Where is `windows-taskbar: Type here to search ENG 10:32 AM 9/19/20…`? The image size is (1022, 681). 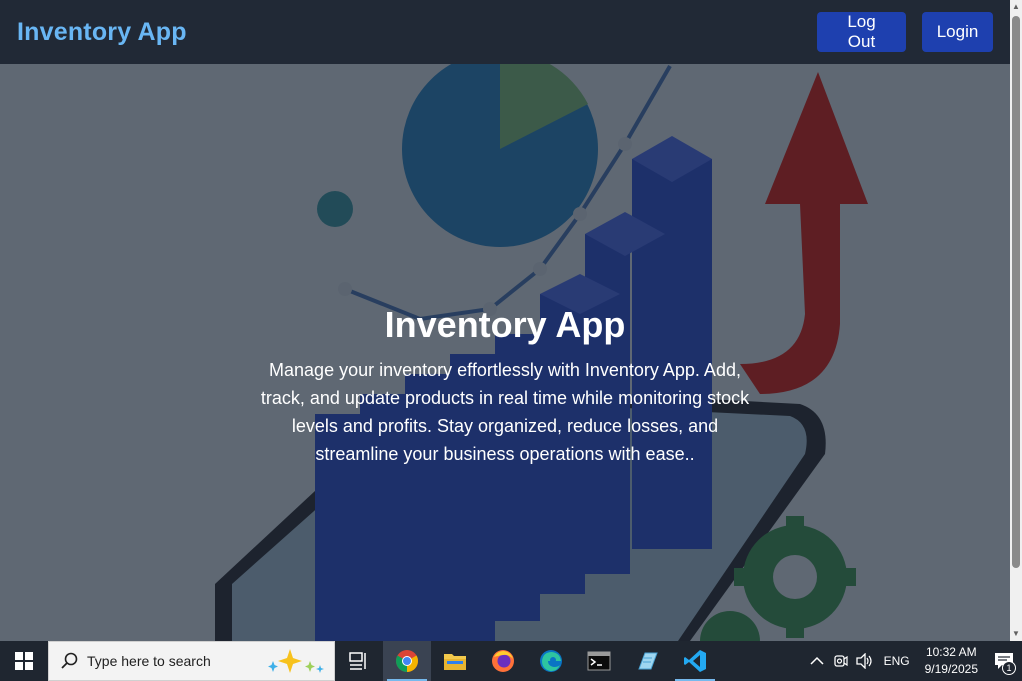
windows-taskbar: Type here to search ENG 10:32 AM 9/19/20… is located at coordinates (511, 661).